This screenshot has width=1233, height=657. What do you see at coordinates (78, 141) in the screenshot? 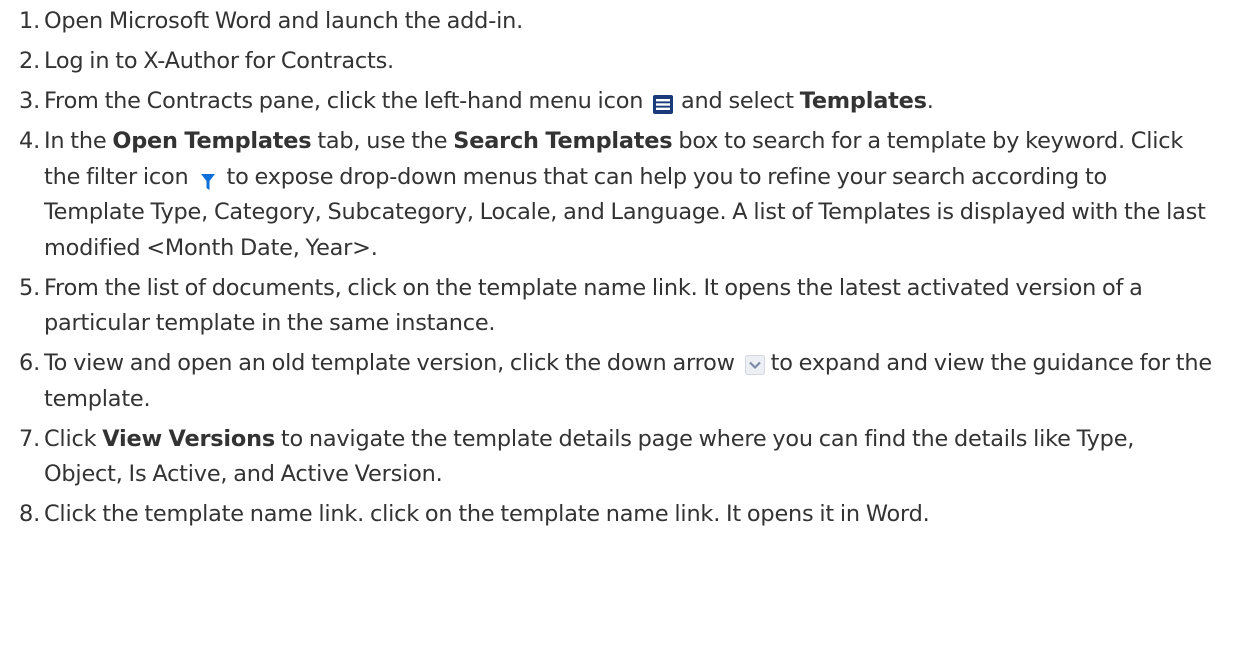
I see `step-text: In the` at bounding box center [78, 141].